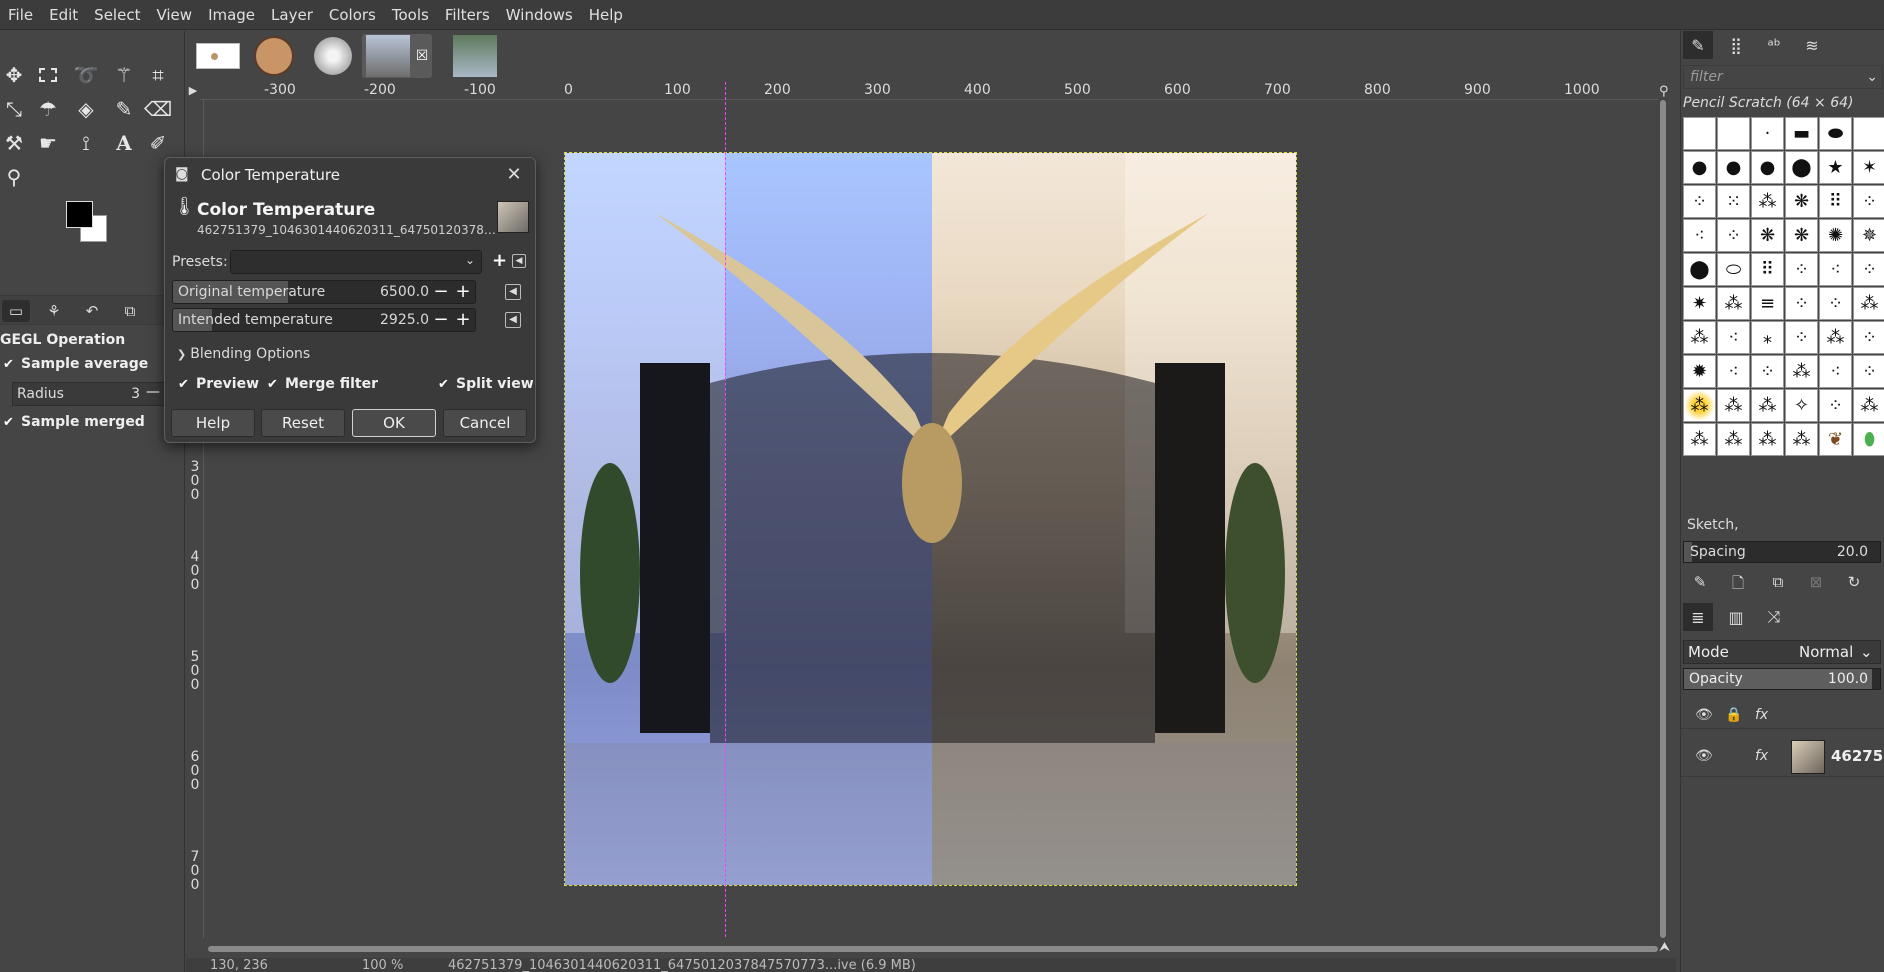 The width and height of the screenshot is (1884, 972). What do you see at coordinates (1666, 91) in the screenshot?
I see `zoom-fit-icon: ⚲` at bounding box center [1666, 91].